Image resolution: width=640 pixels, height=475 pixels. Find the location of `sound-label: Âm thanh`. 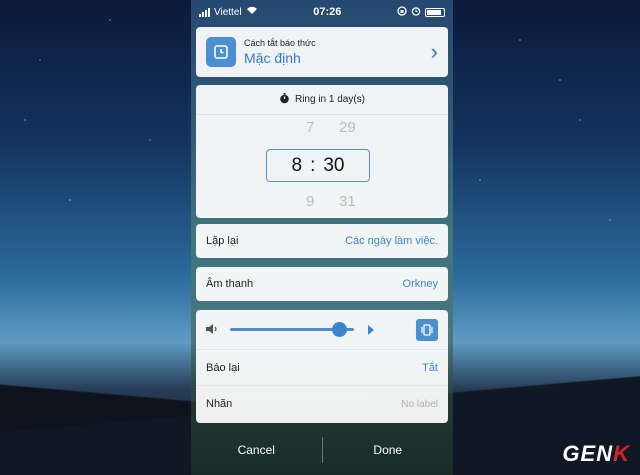

sound-label: Âm thanh is located at coordinates (230, 284).